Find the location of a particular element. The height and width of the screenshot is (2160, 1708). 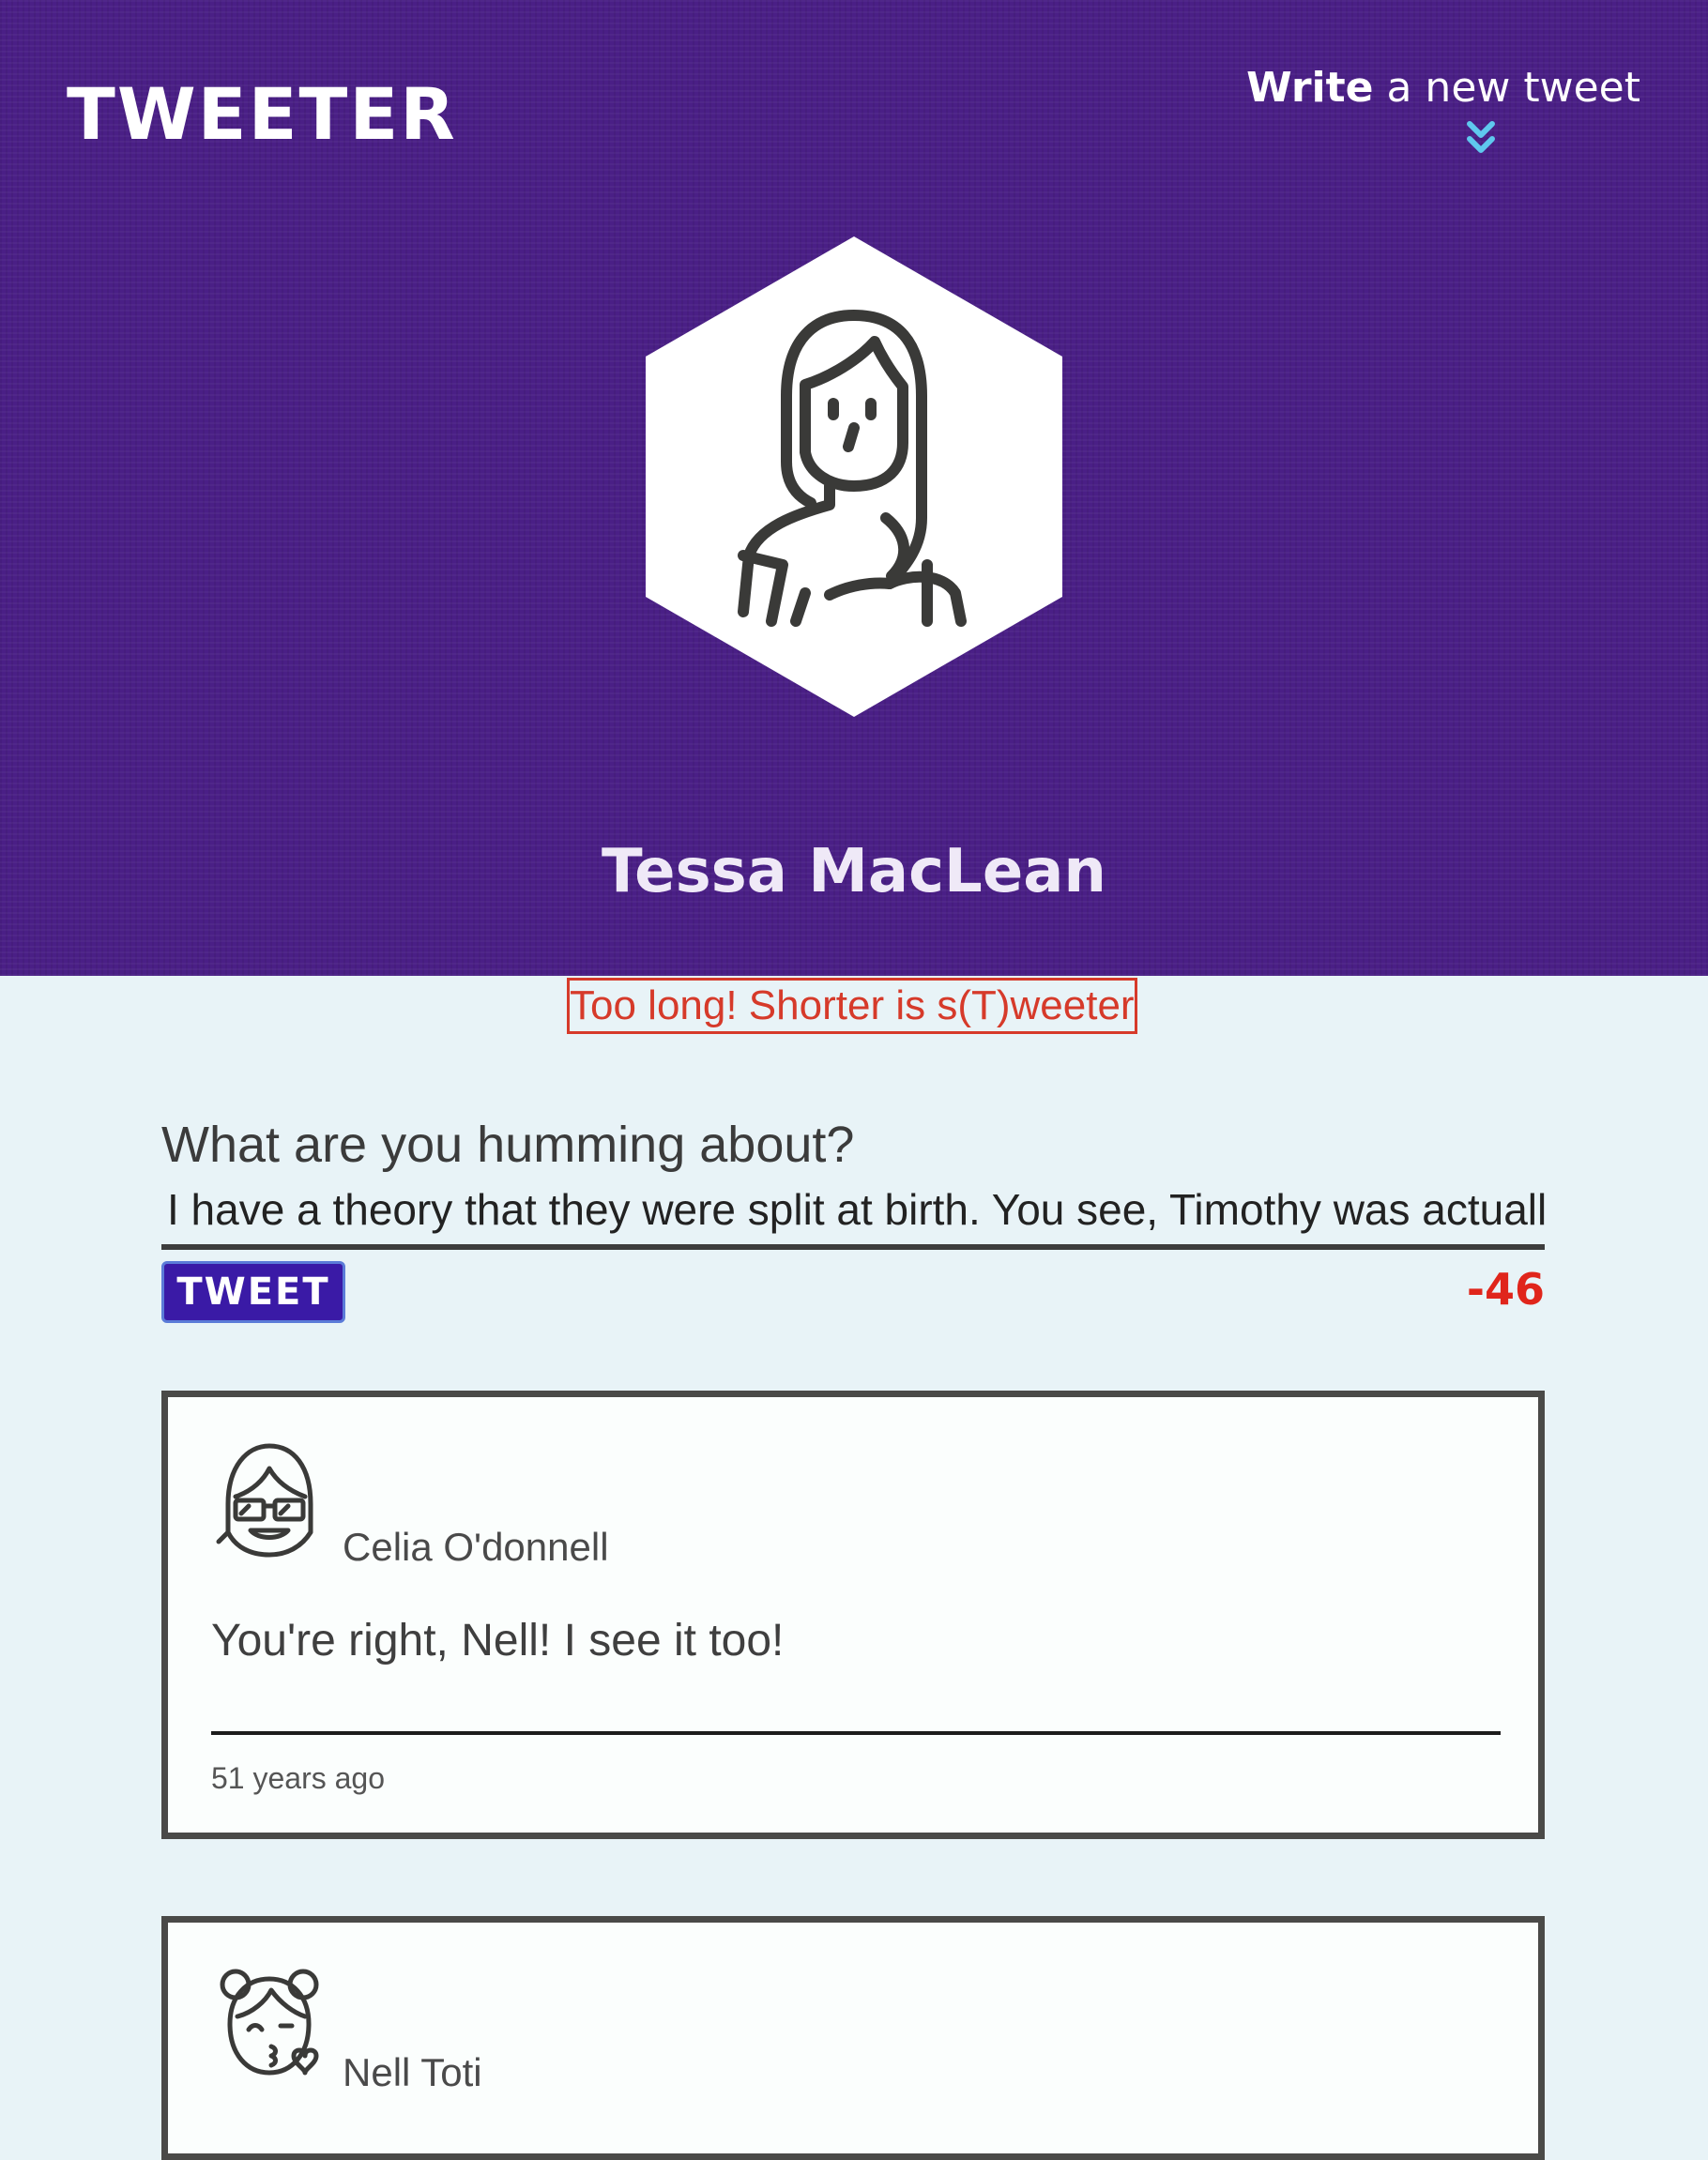

tweet-author: Celia O'donnell is located at coordinates (476, 1547).